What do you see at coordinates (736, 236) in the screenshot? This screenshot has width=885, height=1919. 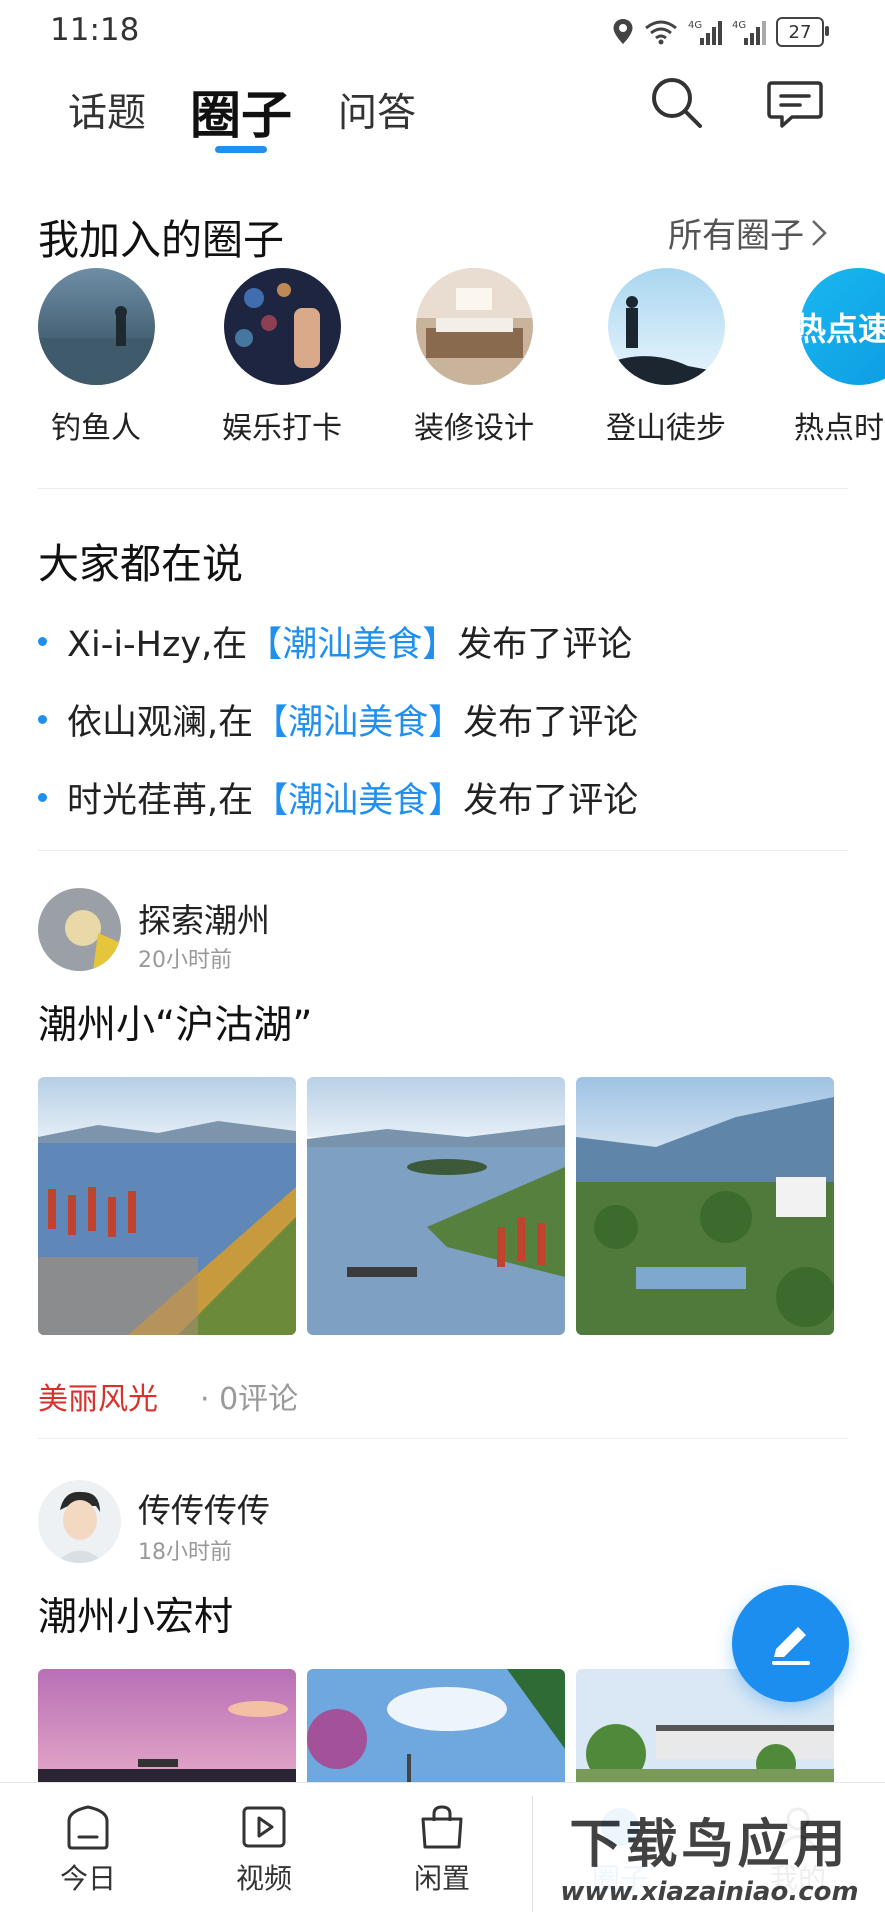 I see `all-circles-label: 所有圈子` at bounding box center [736, 236].